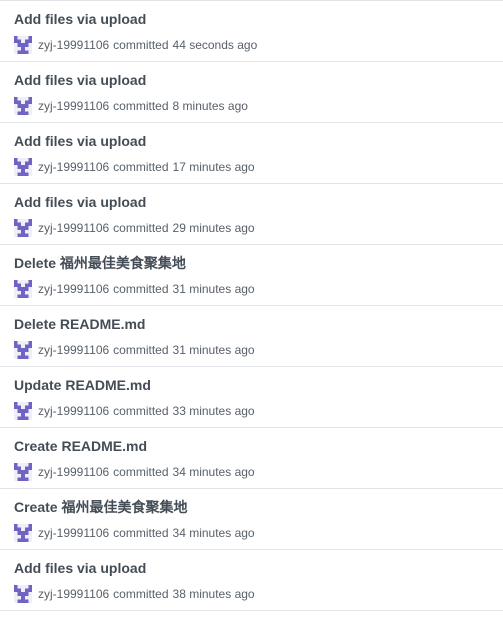 The width and height of the screenshot is (503, 619). I want to click on commit-message-link: Create README.md, so click(80, 446).